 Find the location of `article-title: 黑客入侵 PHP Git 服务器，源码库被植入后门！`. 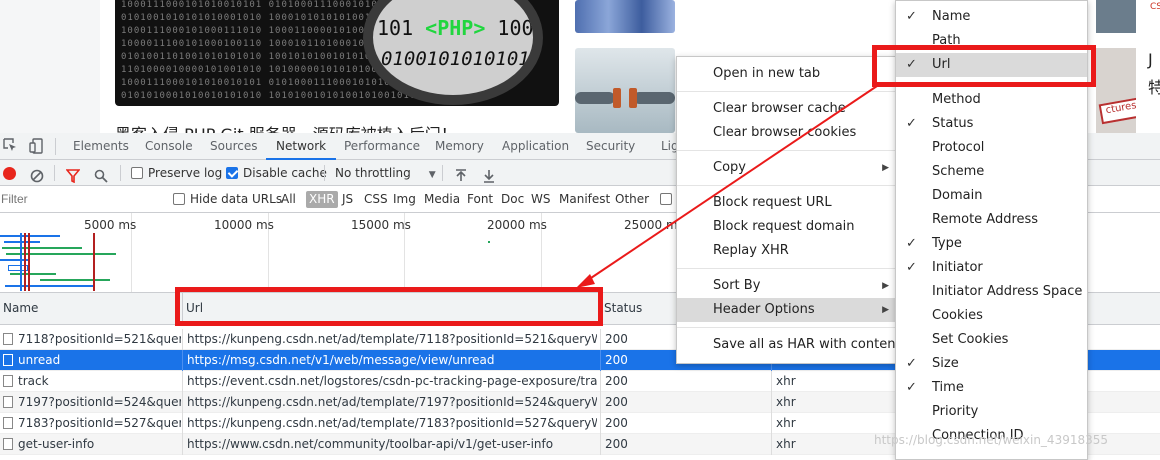

article-title: 黑客入侵 PHP Git 服务器，源码库被植入后门！ is located at coordinates (286, 127).